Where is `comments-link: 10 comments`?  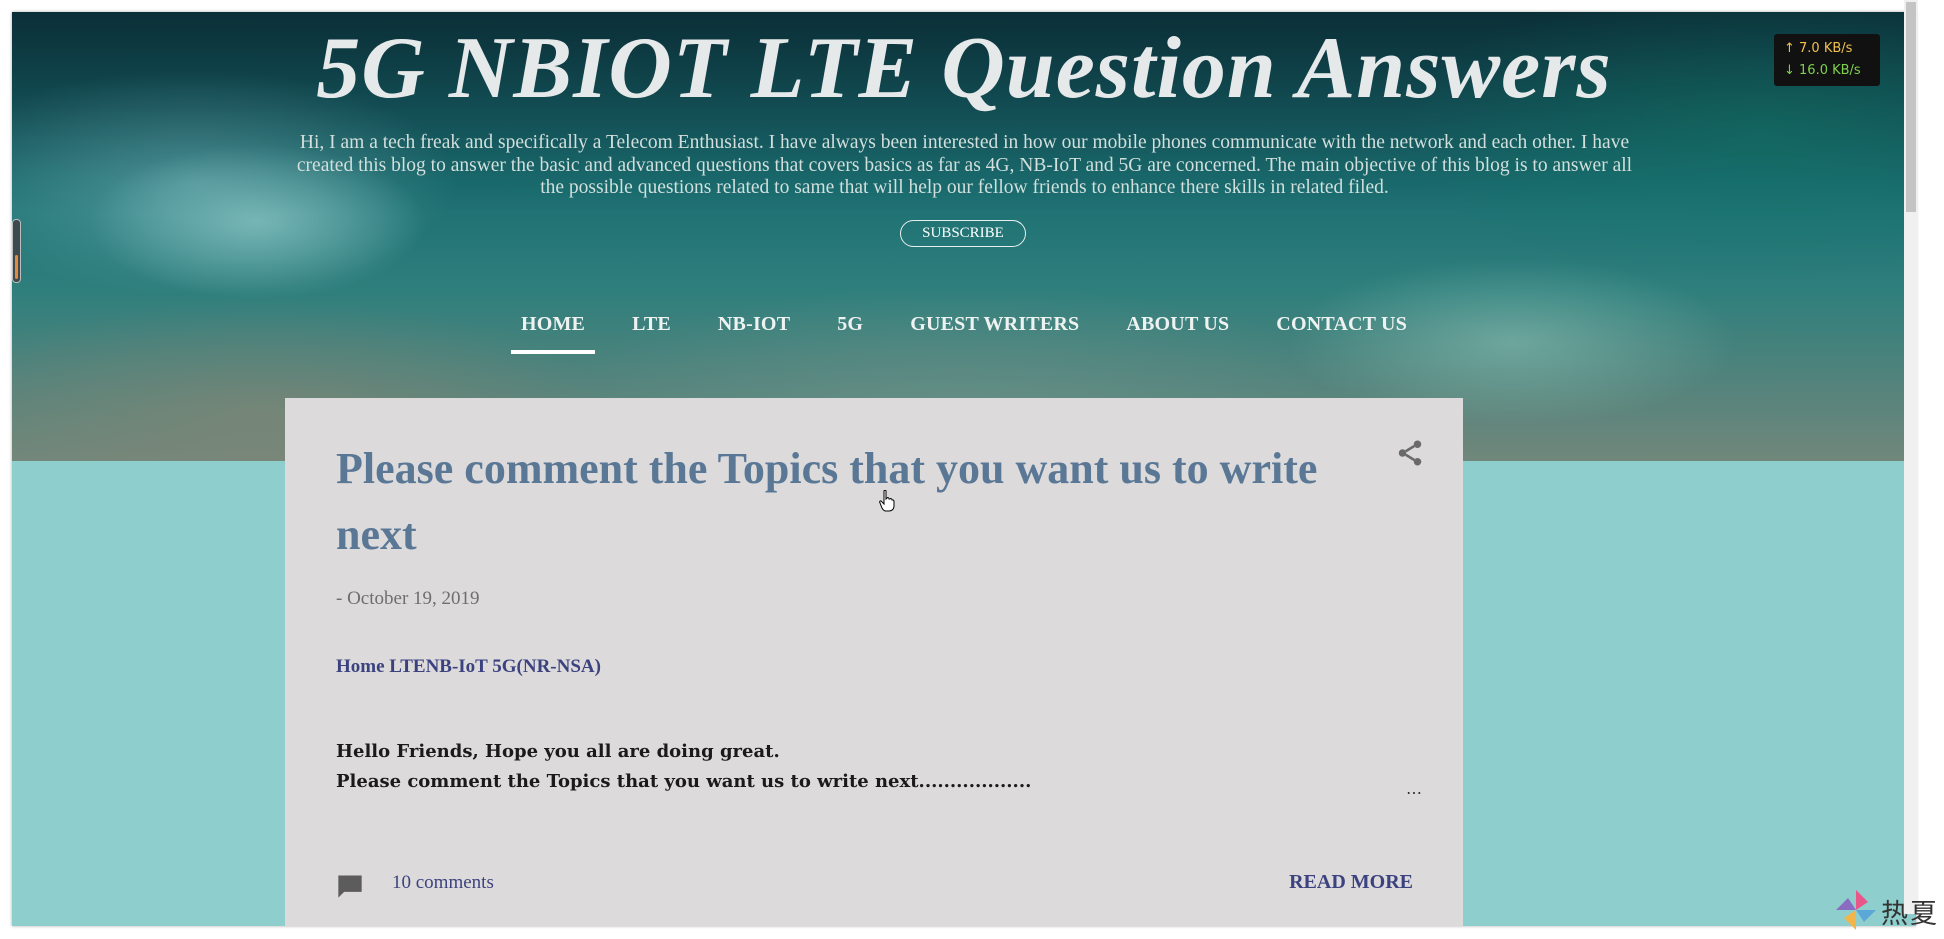 comments-link: 10 comments is located at coordinates (443, 883).